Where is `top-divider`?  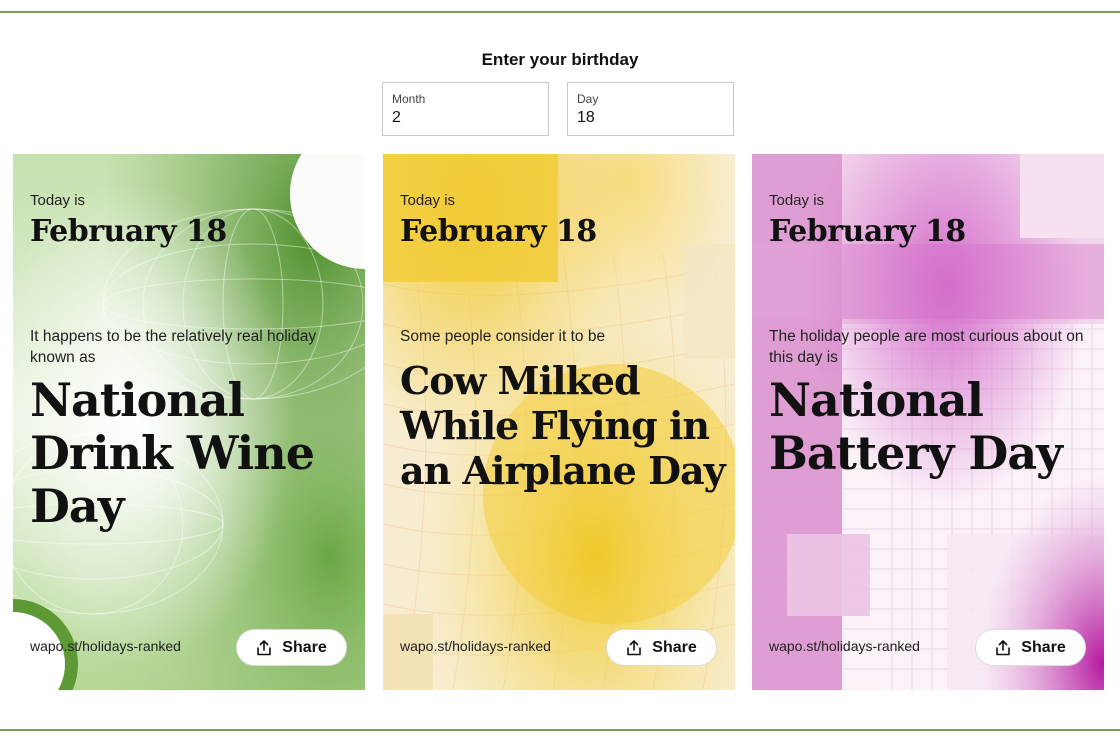
top-divider is located at coordinates (560, 12).